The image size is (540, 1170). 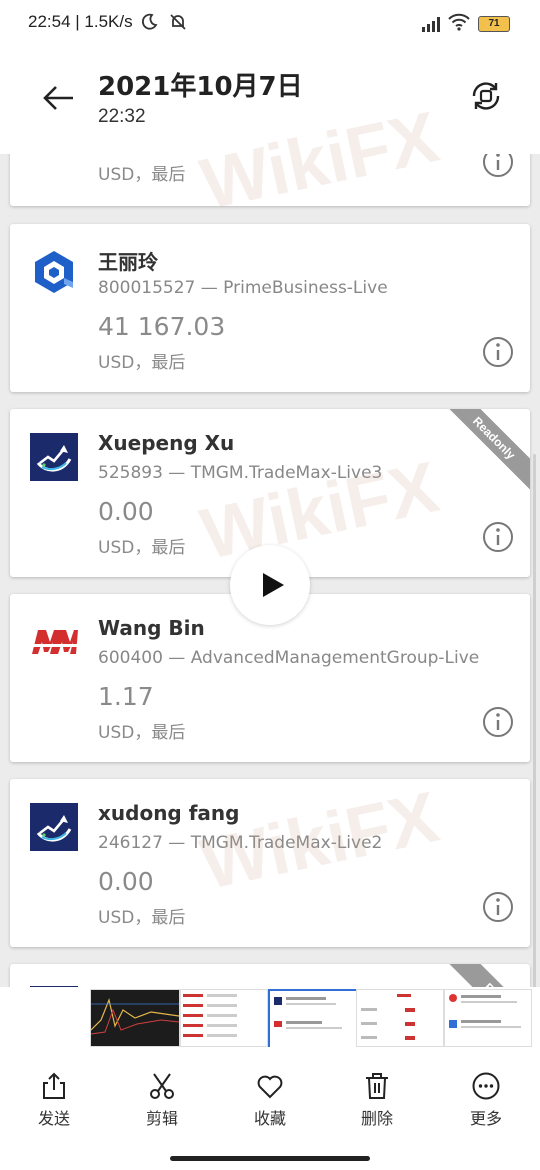 I want to click on favorite-button: 收藏, so click(x=270, y=1100).